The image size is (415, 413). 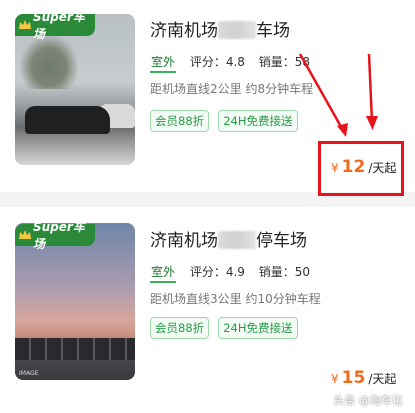 What do you see at coordinates (235, 62) in the screenshot?
I see `rating-value: 4.8` at bounding box center [235, 62].